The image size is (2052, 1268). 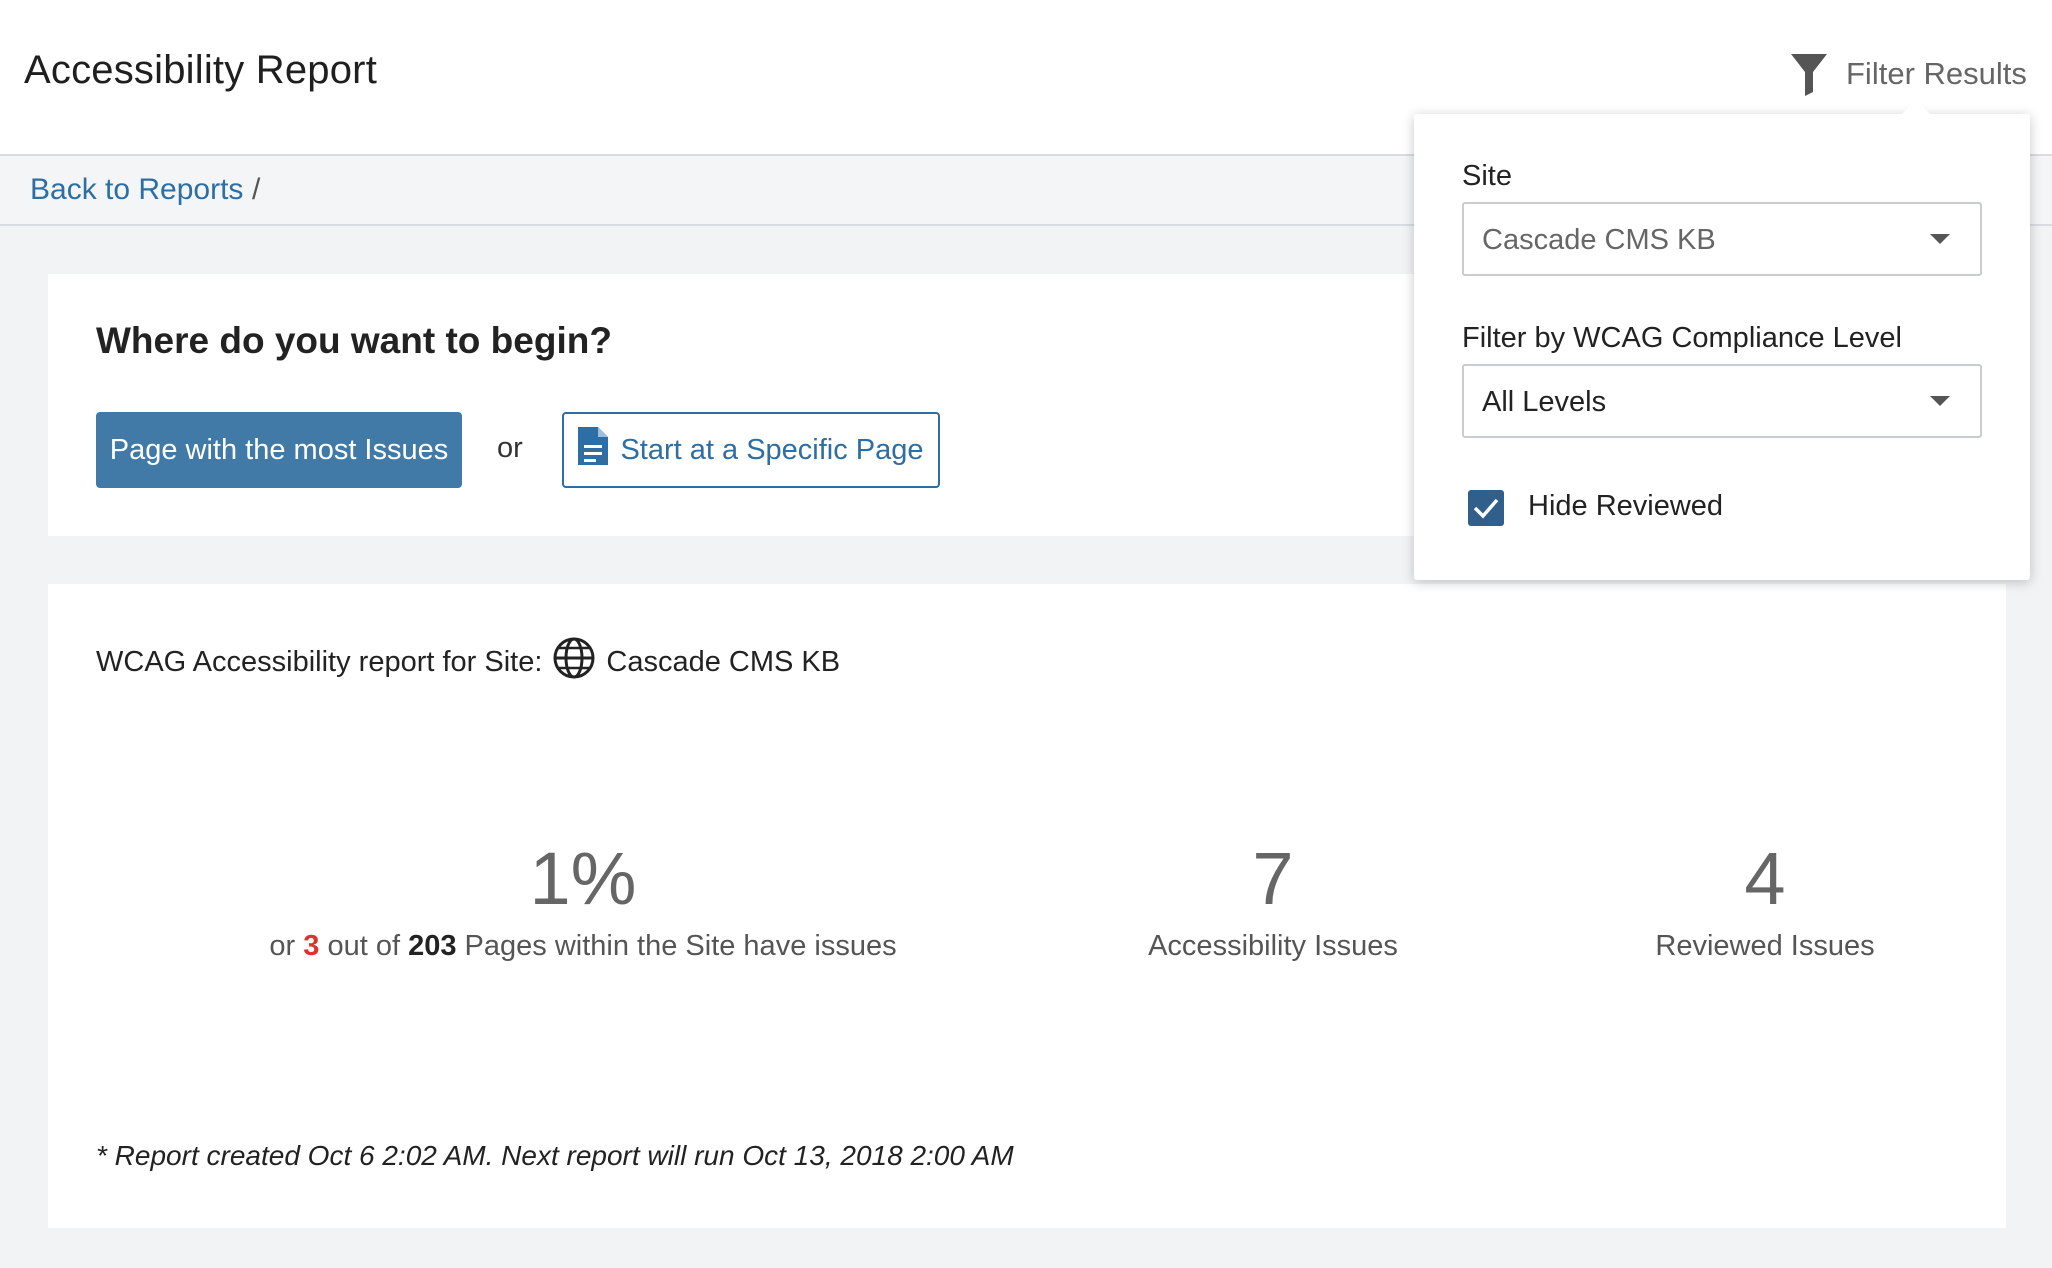 What do you see at coordinates (1682, 338) in the screenshot?
I see `level-field-label: Filter by WCAG Compliance Level` at bounding box center [1682, 338].